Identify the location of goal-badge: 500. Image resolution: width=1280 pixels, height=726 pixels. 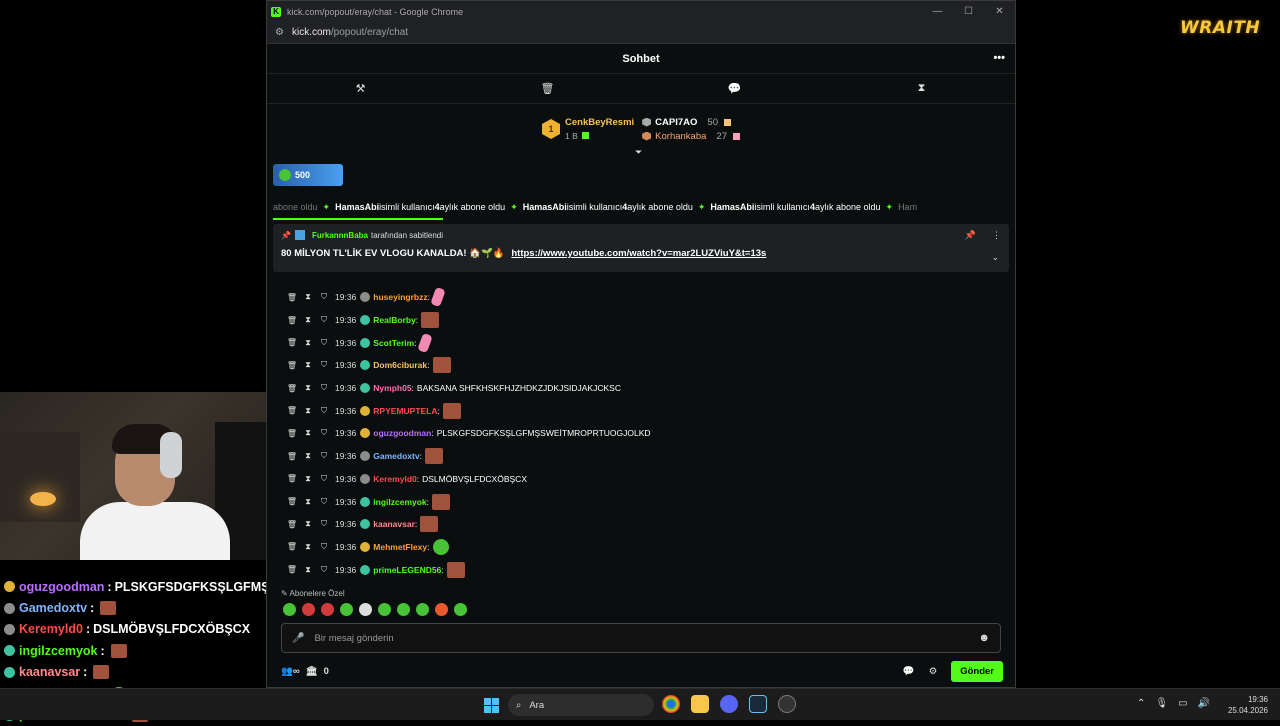
(308, 175).